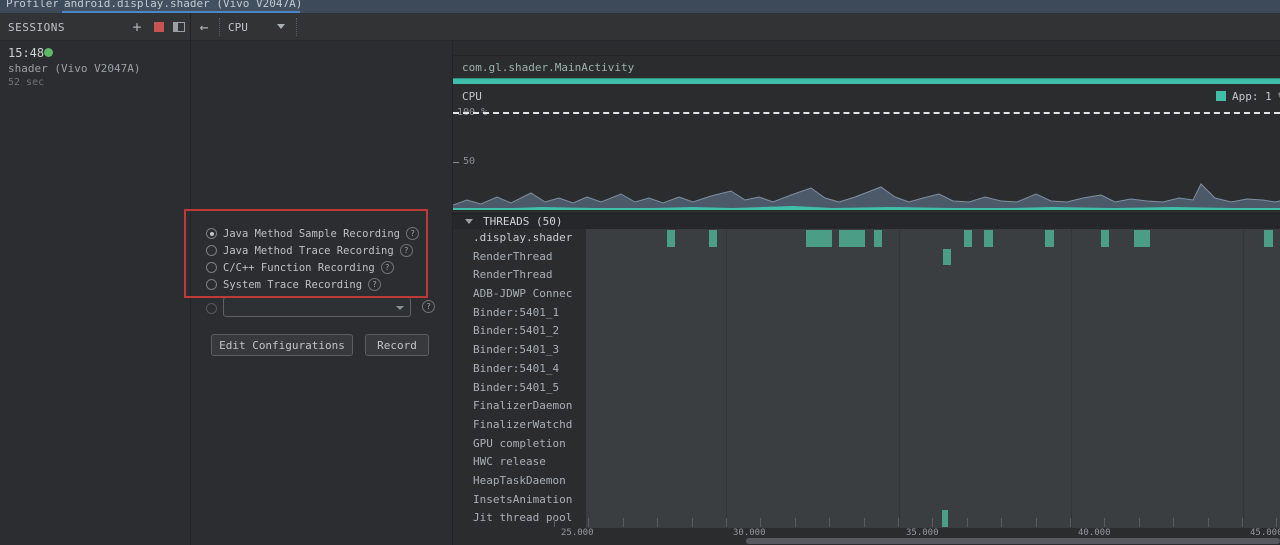 The width and height of the screenshot is (1280, 545). What do you see at coordinates (516, 331) in the screenshot?
I see `thread-row-label: Binder:5401_2` at bounding box center [516, 331].